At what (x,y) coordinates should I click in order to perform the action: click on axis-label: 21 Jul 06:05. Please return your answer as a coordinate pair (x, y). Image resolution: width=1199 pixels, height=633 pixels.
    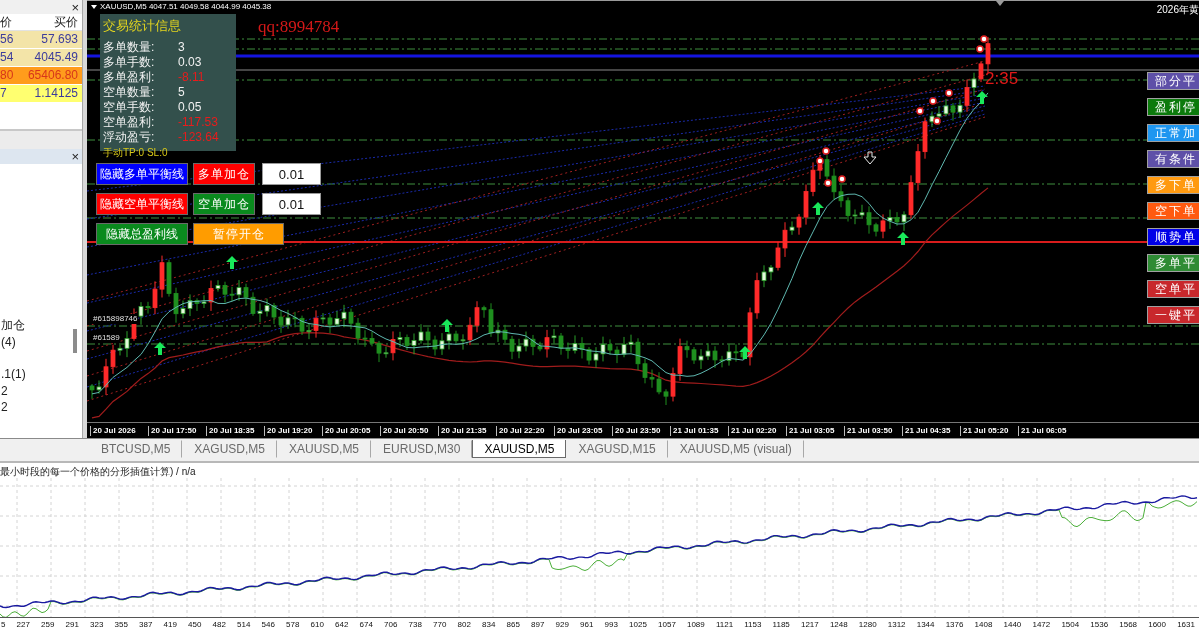
    Looking at the image, I should click on (1047, 431).